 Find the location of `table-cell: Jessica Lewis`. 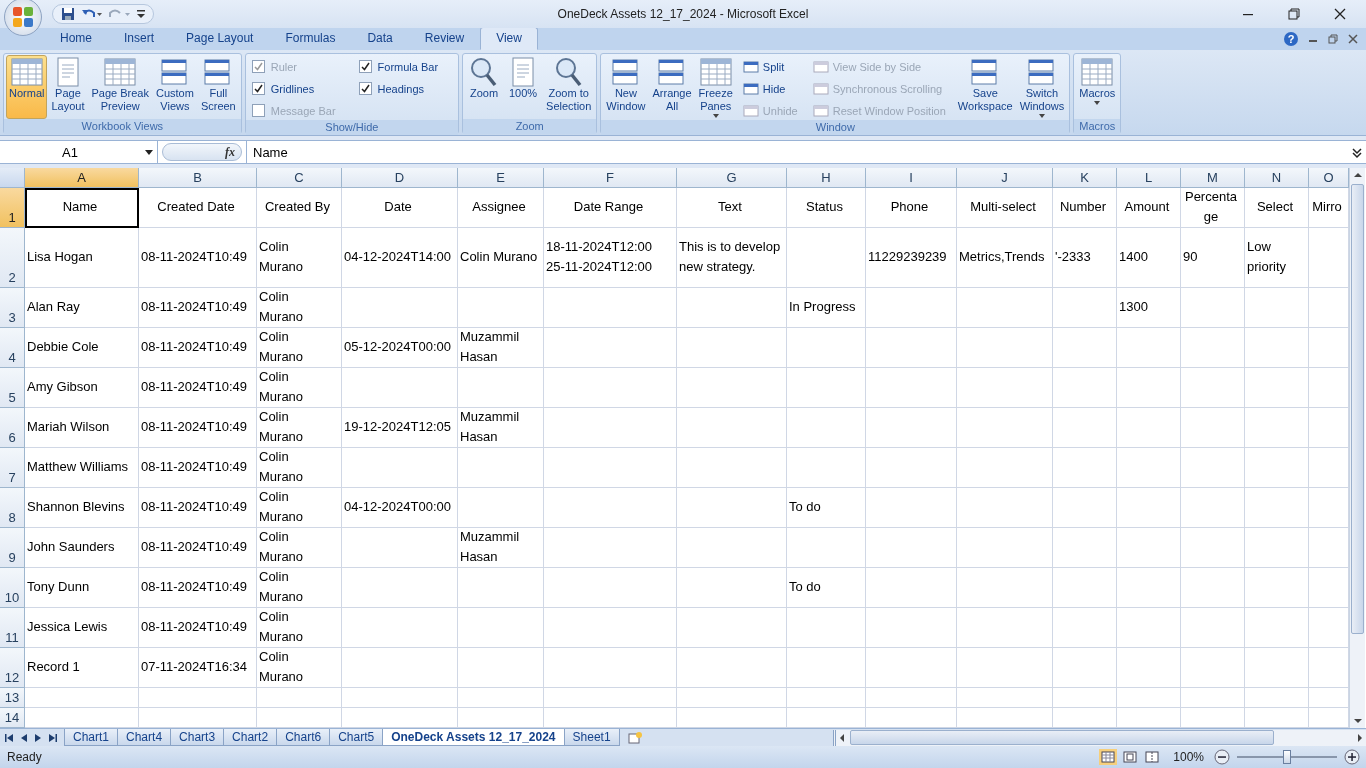

table-cell: Jessica Lewis is located at coordinates (82, 627).